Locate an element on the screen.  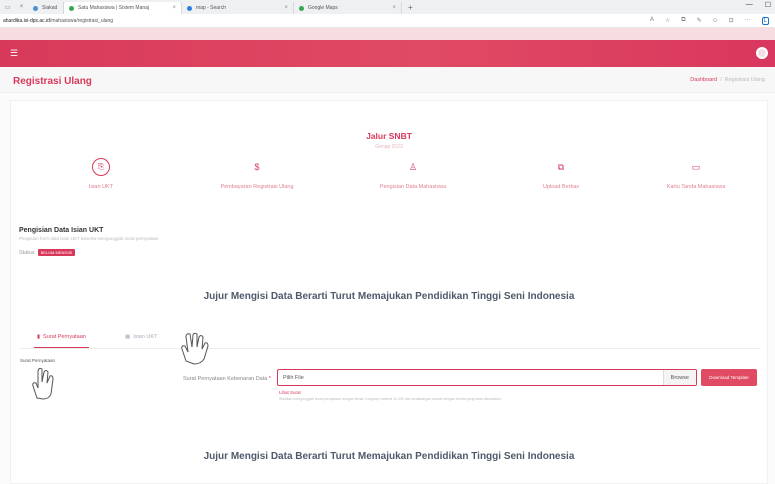
breadcrumb-current: Registrasi Ulang is located at coordinates (744, 80).